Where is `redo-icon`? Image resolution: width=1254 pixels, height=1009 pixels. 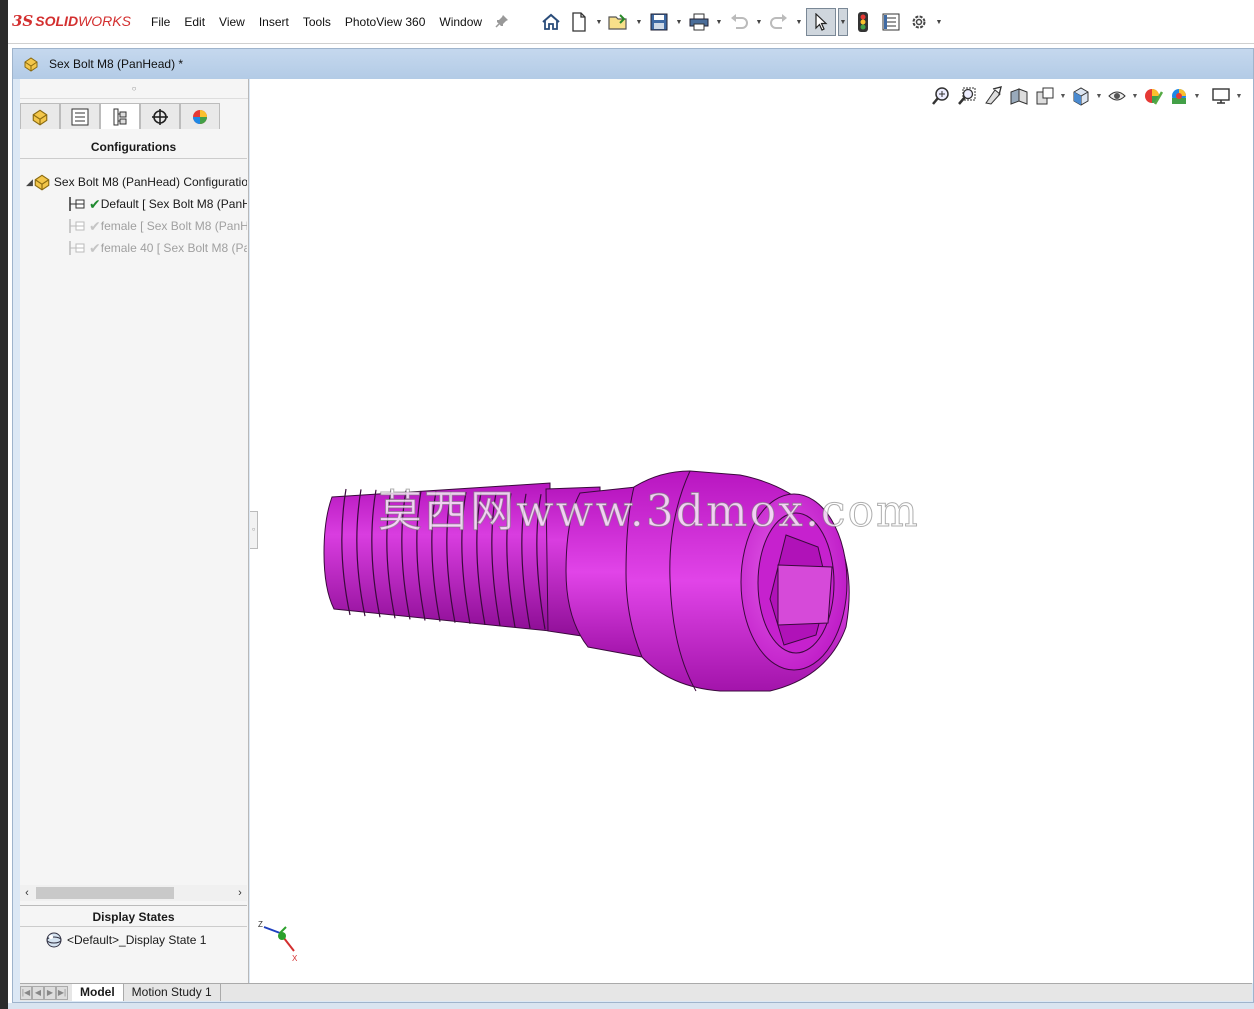
redo-icon is located at coordinates (779, 22).